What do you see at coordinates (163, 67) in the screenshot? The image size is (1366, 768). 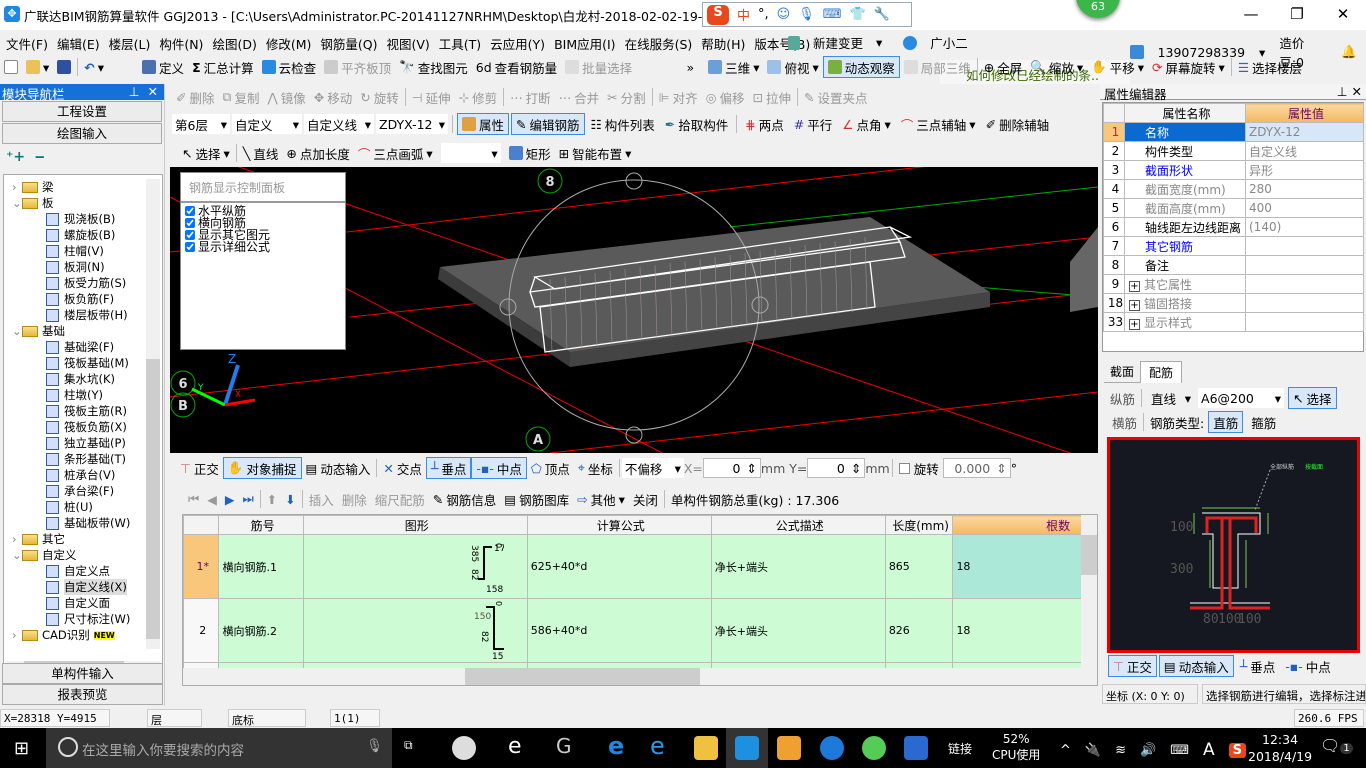 I see `define-button: 定义` at bounding box center [163, 67].